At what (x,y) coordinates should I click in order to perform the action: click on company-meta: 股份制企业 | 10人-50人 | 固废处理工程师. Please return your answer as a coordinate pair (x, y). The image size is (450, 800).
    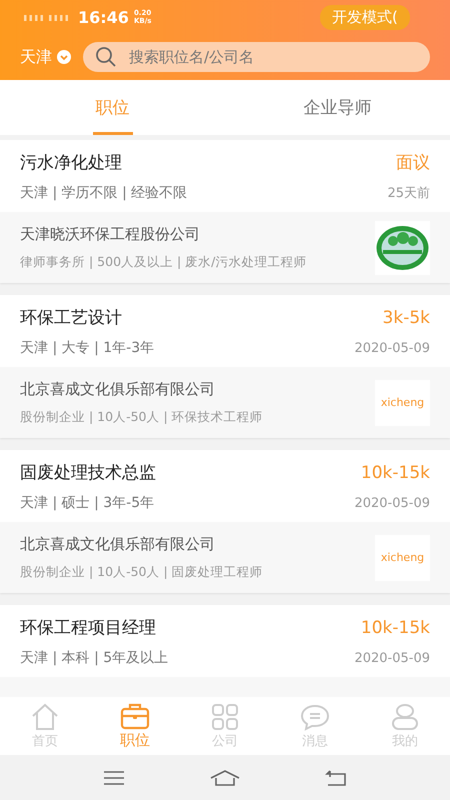
    Looking at the image, I should click on (141, 572).